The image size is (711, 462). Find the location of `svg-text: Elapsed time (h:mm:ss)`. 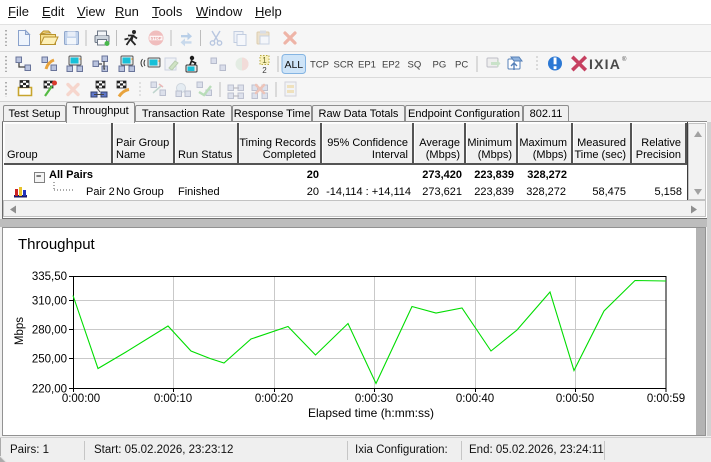

svg-text: Elapsed time (h:mm:ss) is located at coordinates (371, 413).